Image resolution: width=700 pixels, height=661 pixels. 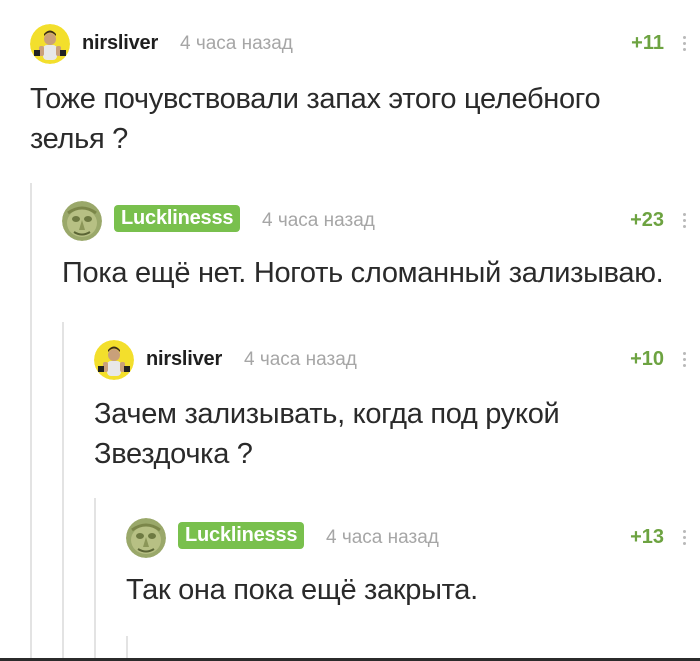 What do you see at coordinates (365, 44) in the screenshot?
I see `comment-header: nirsliver 4 часа назад +11` at bounding box center [365, 44].